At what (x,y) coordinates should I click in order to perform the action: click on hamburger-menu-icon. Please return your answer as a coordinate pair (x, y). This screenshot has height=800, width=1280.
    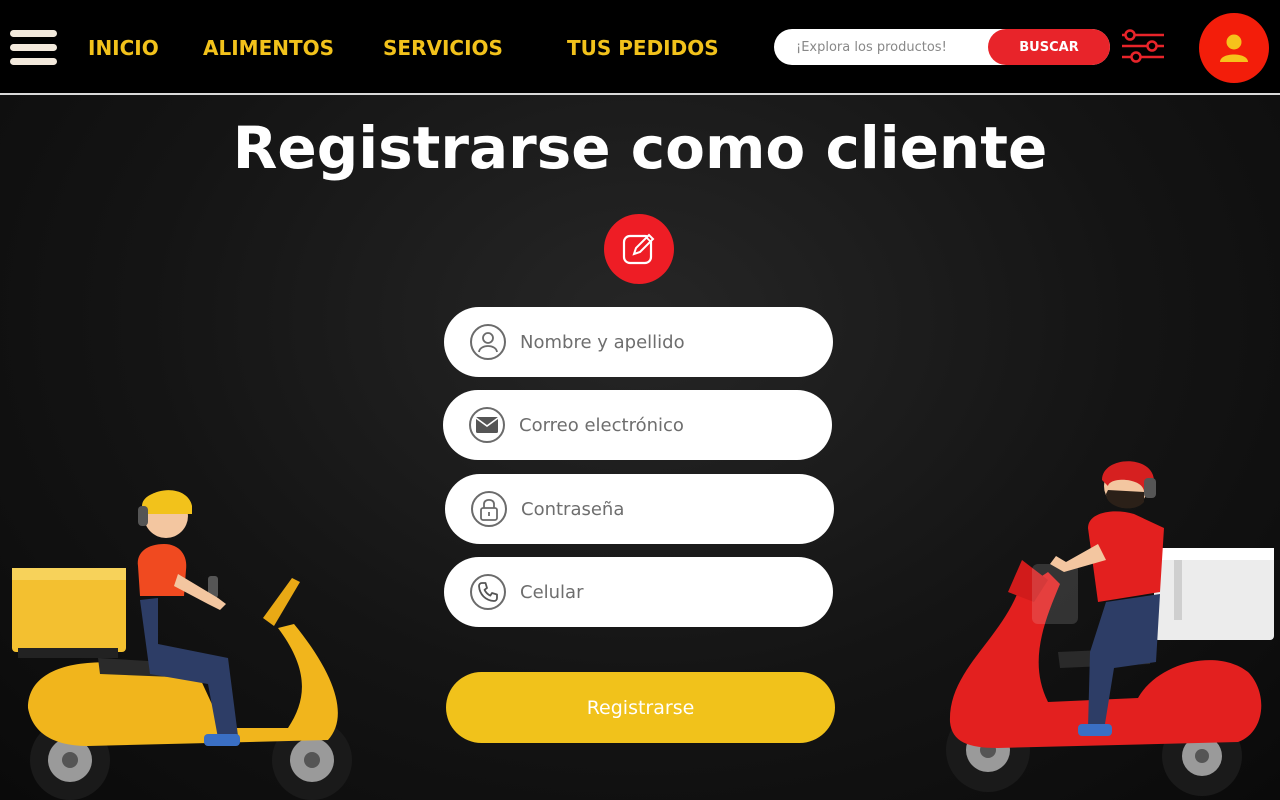
    Looking at the image, I should click on (34, 48).